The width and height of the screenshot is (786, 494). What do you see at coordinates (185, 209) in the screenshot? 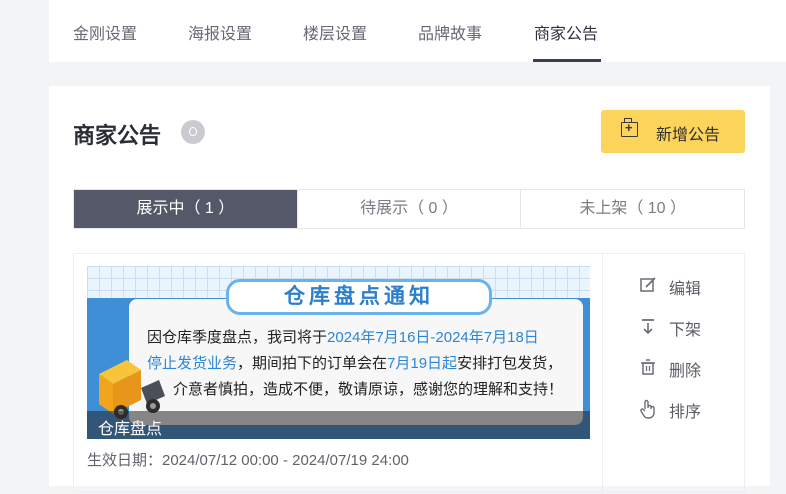
I see `status-tab-showing: 展示中（ 1 ）` at bounding box center [185, 209].